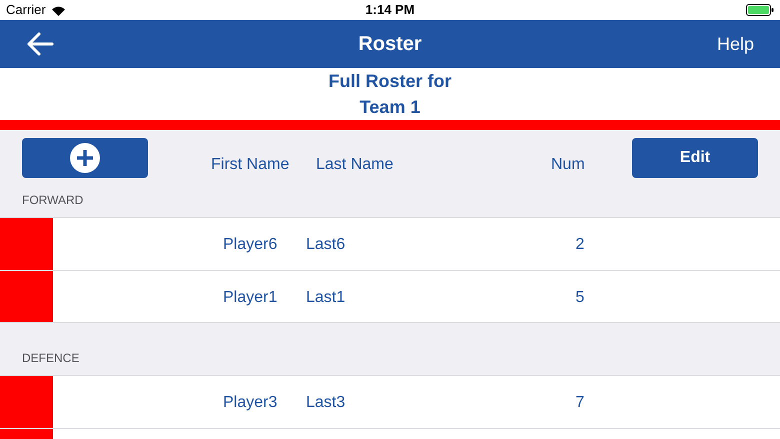 This screenshot has height=439, width=780. What do you see at coordinates (40, 44) in the screenshot?
I see `back-arrow-icon` at bounding box center [40, 44].